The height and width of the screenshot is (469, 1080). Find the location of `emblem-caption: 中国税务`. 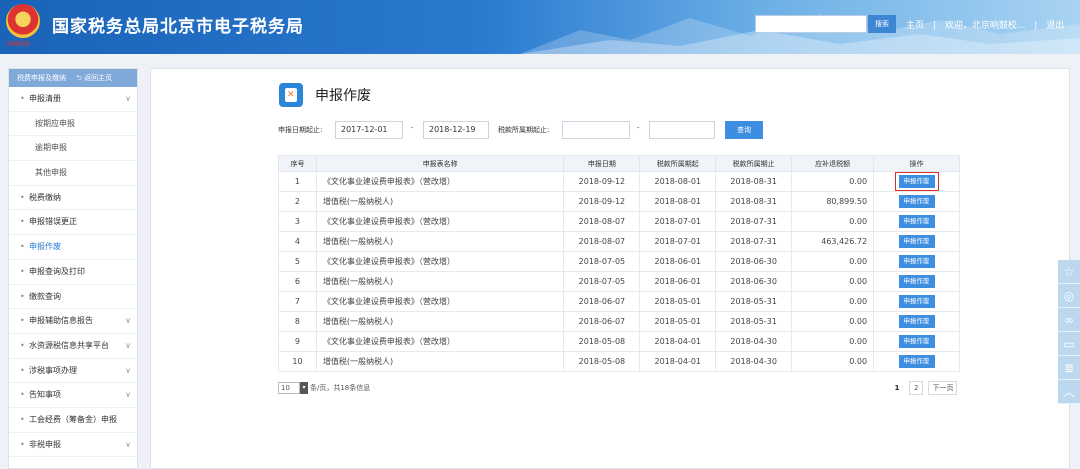

emblem-caption: 中国税务 is located at coordinates (18, 44).